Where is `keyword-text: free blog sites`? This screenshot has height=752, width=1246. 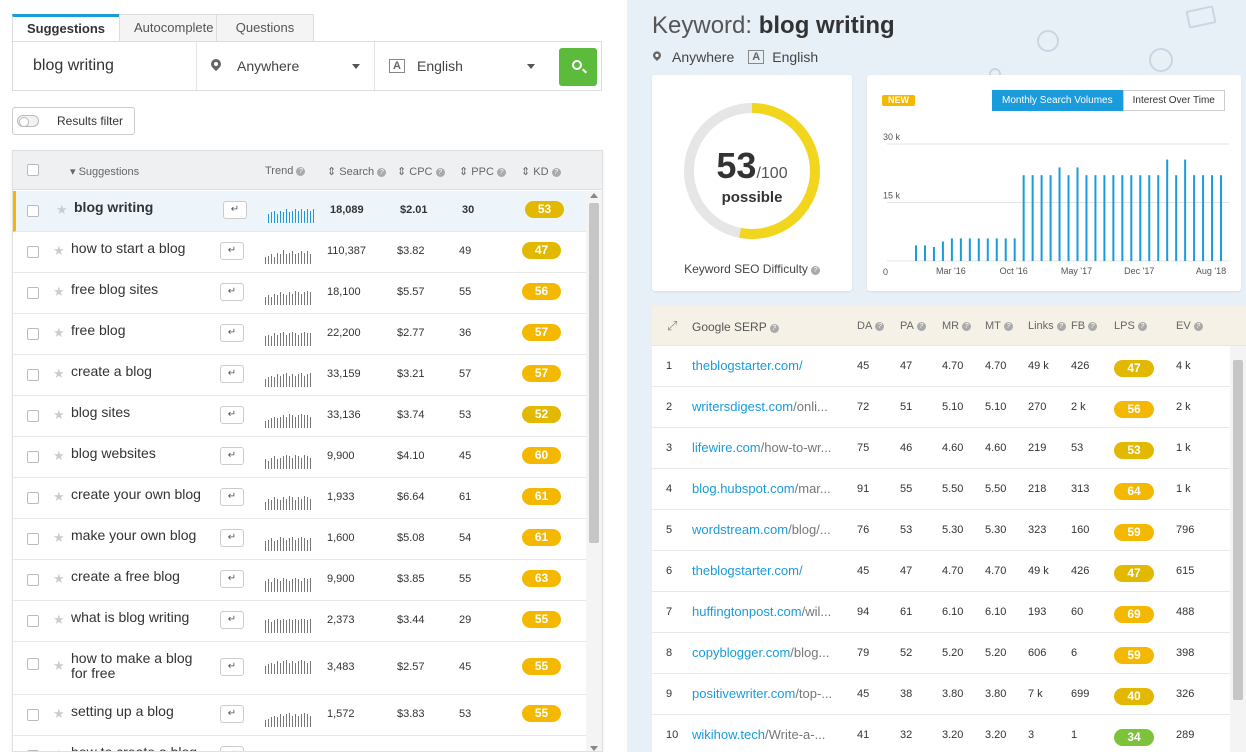 keyword-text: free blog sites is located at coordinates (141, 289).